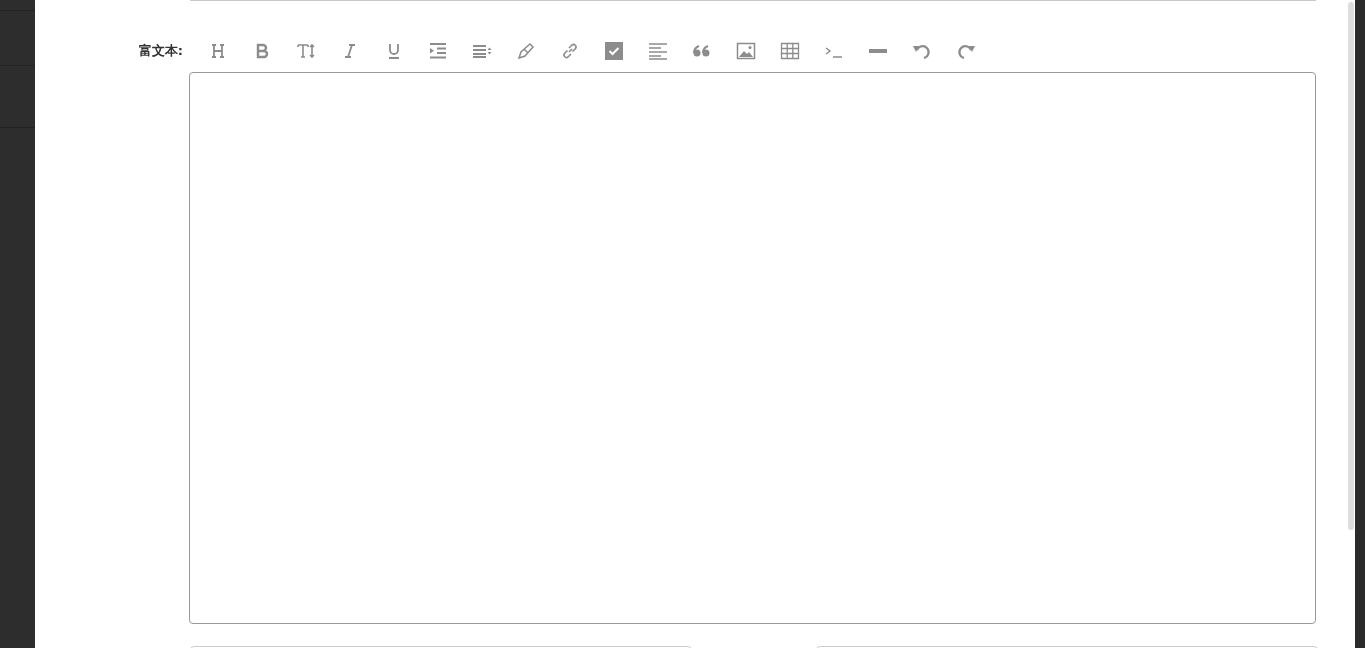 The image size is (1365, 648). I want to click on checkbox-icon, so click(614, 51).